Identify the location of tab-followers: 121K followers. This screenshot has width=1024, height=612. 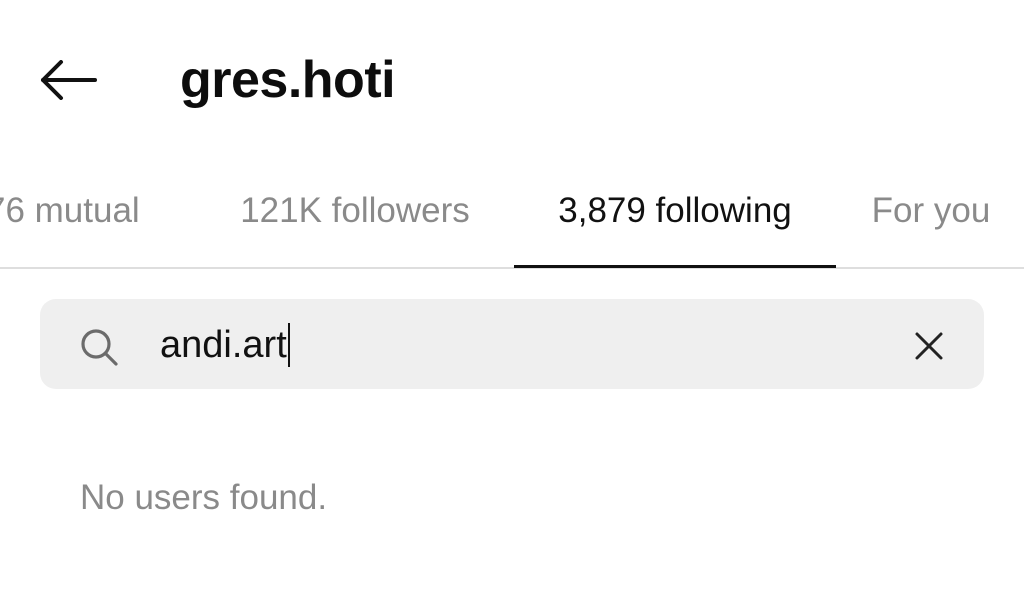
(355, 224).